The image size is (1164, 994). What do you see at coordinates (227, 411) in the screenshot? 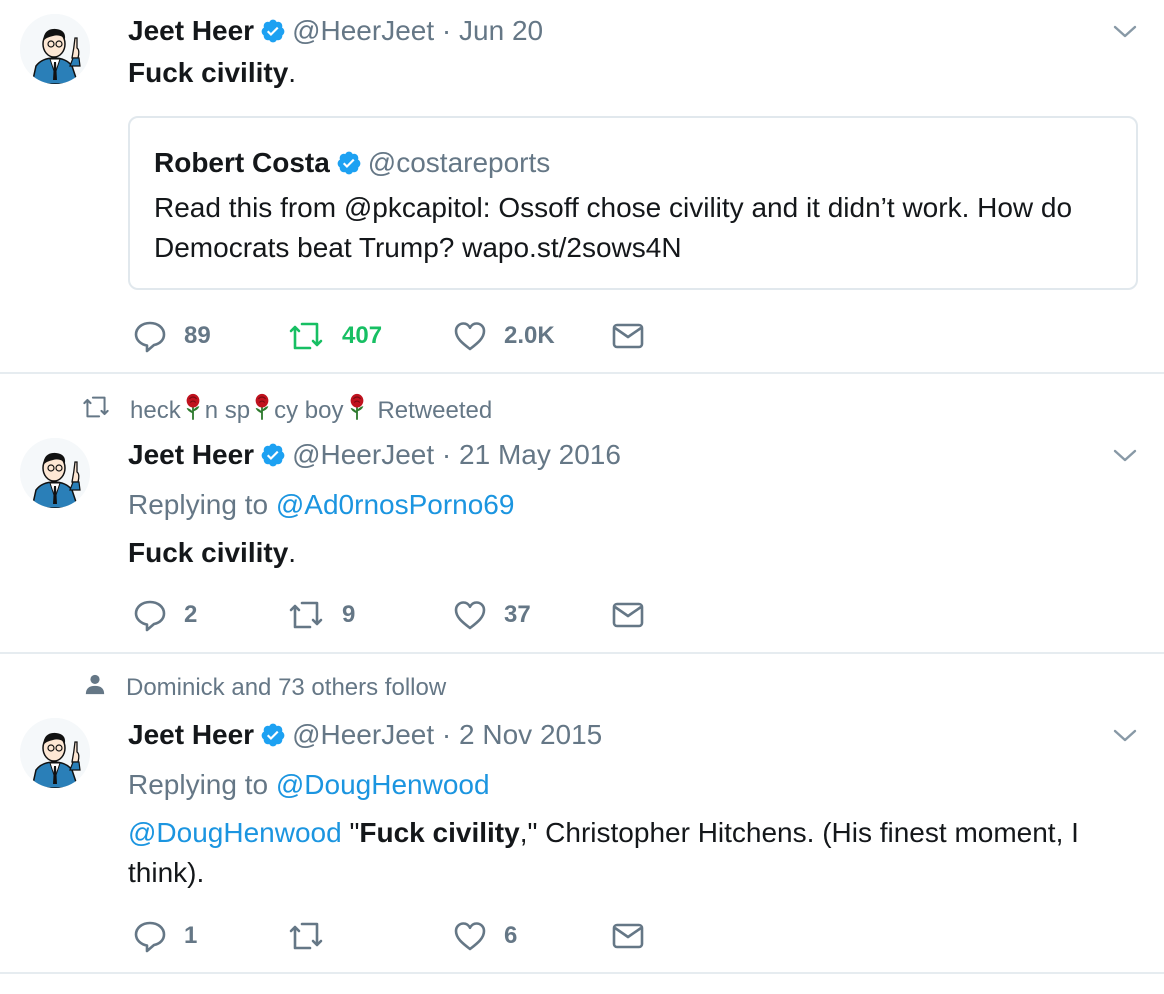
I see `retweeter-name-part: n sp` at bounding box center [227, 411].